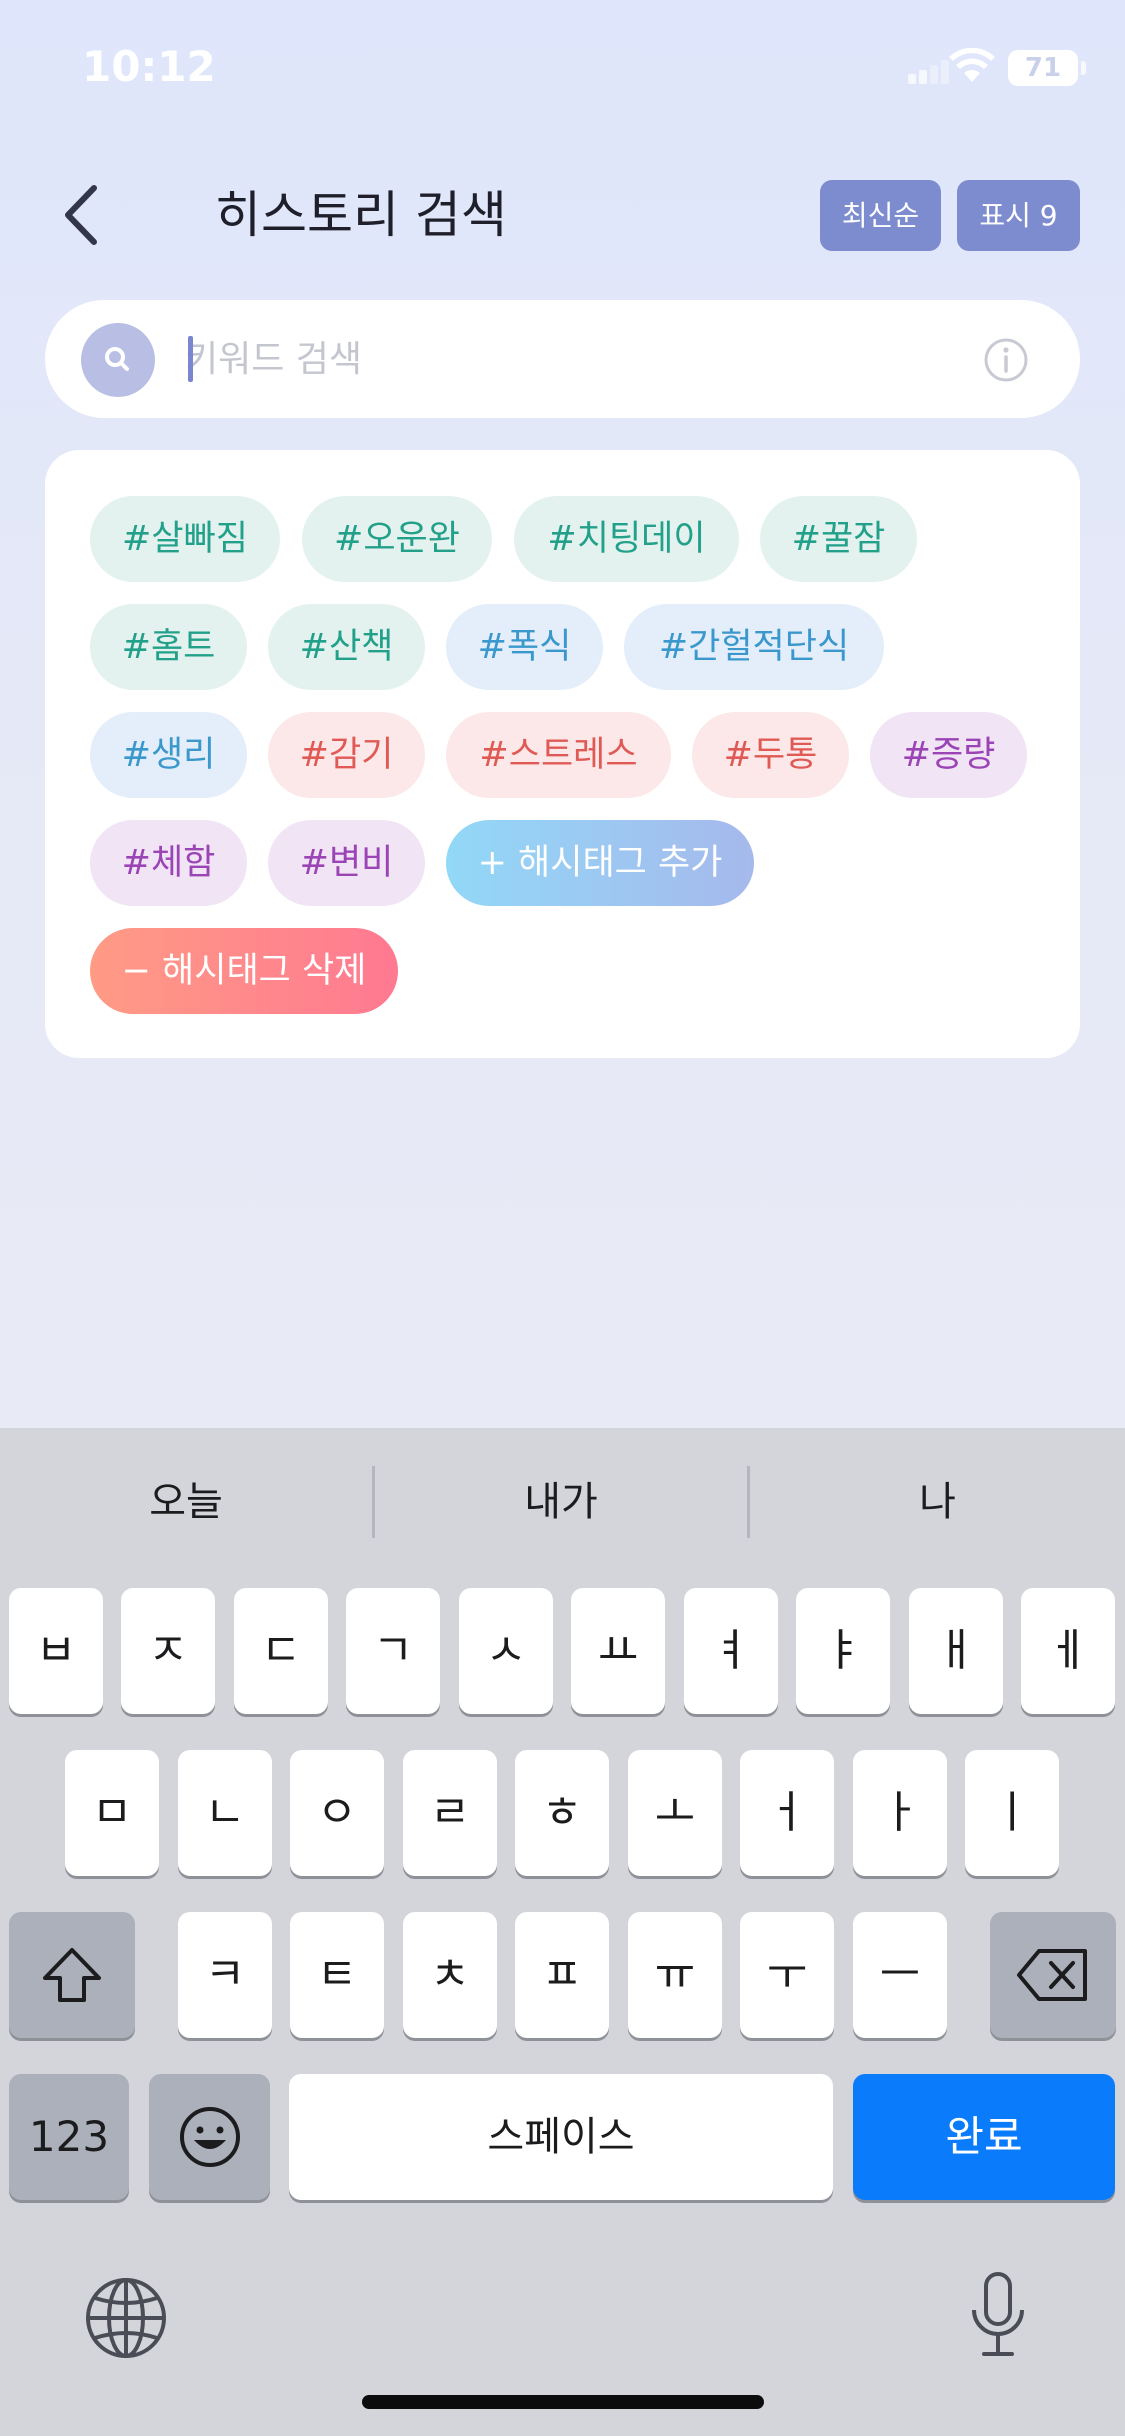 The height and width of the screenshot is (2436, 1125). Describe the element at coordinates (1012, 1813) in the screenshot. I see `key: ㅣ` at that location.